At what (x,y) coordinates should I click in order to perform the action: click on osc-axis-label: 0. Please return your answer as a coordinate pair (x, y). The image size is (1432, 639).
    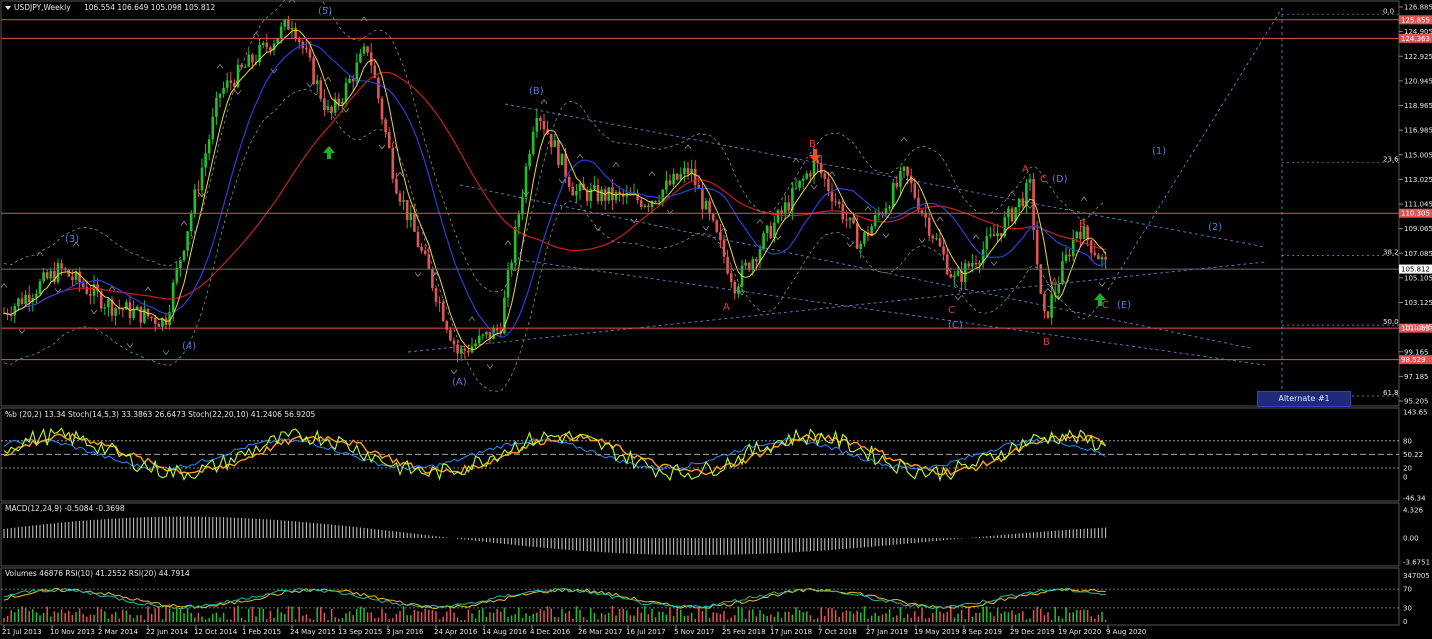
    Looking at the image, I should click on (1405, 478).